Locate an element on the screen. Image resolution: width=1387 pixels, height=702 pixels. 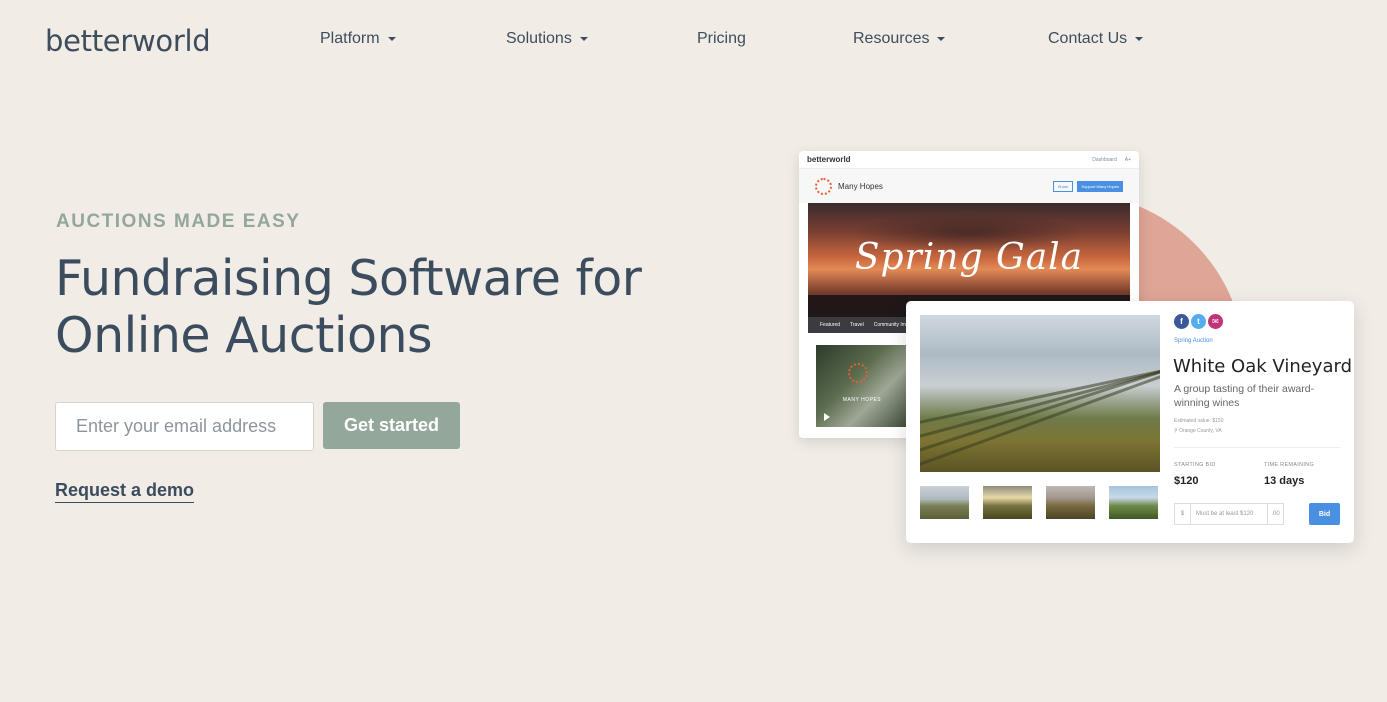
browser-links: Dashboard A+ is located at coordinates (1111, 160).